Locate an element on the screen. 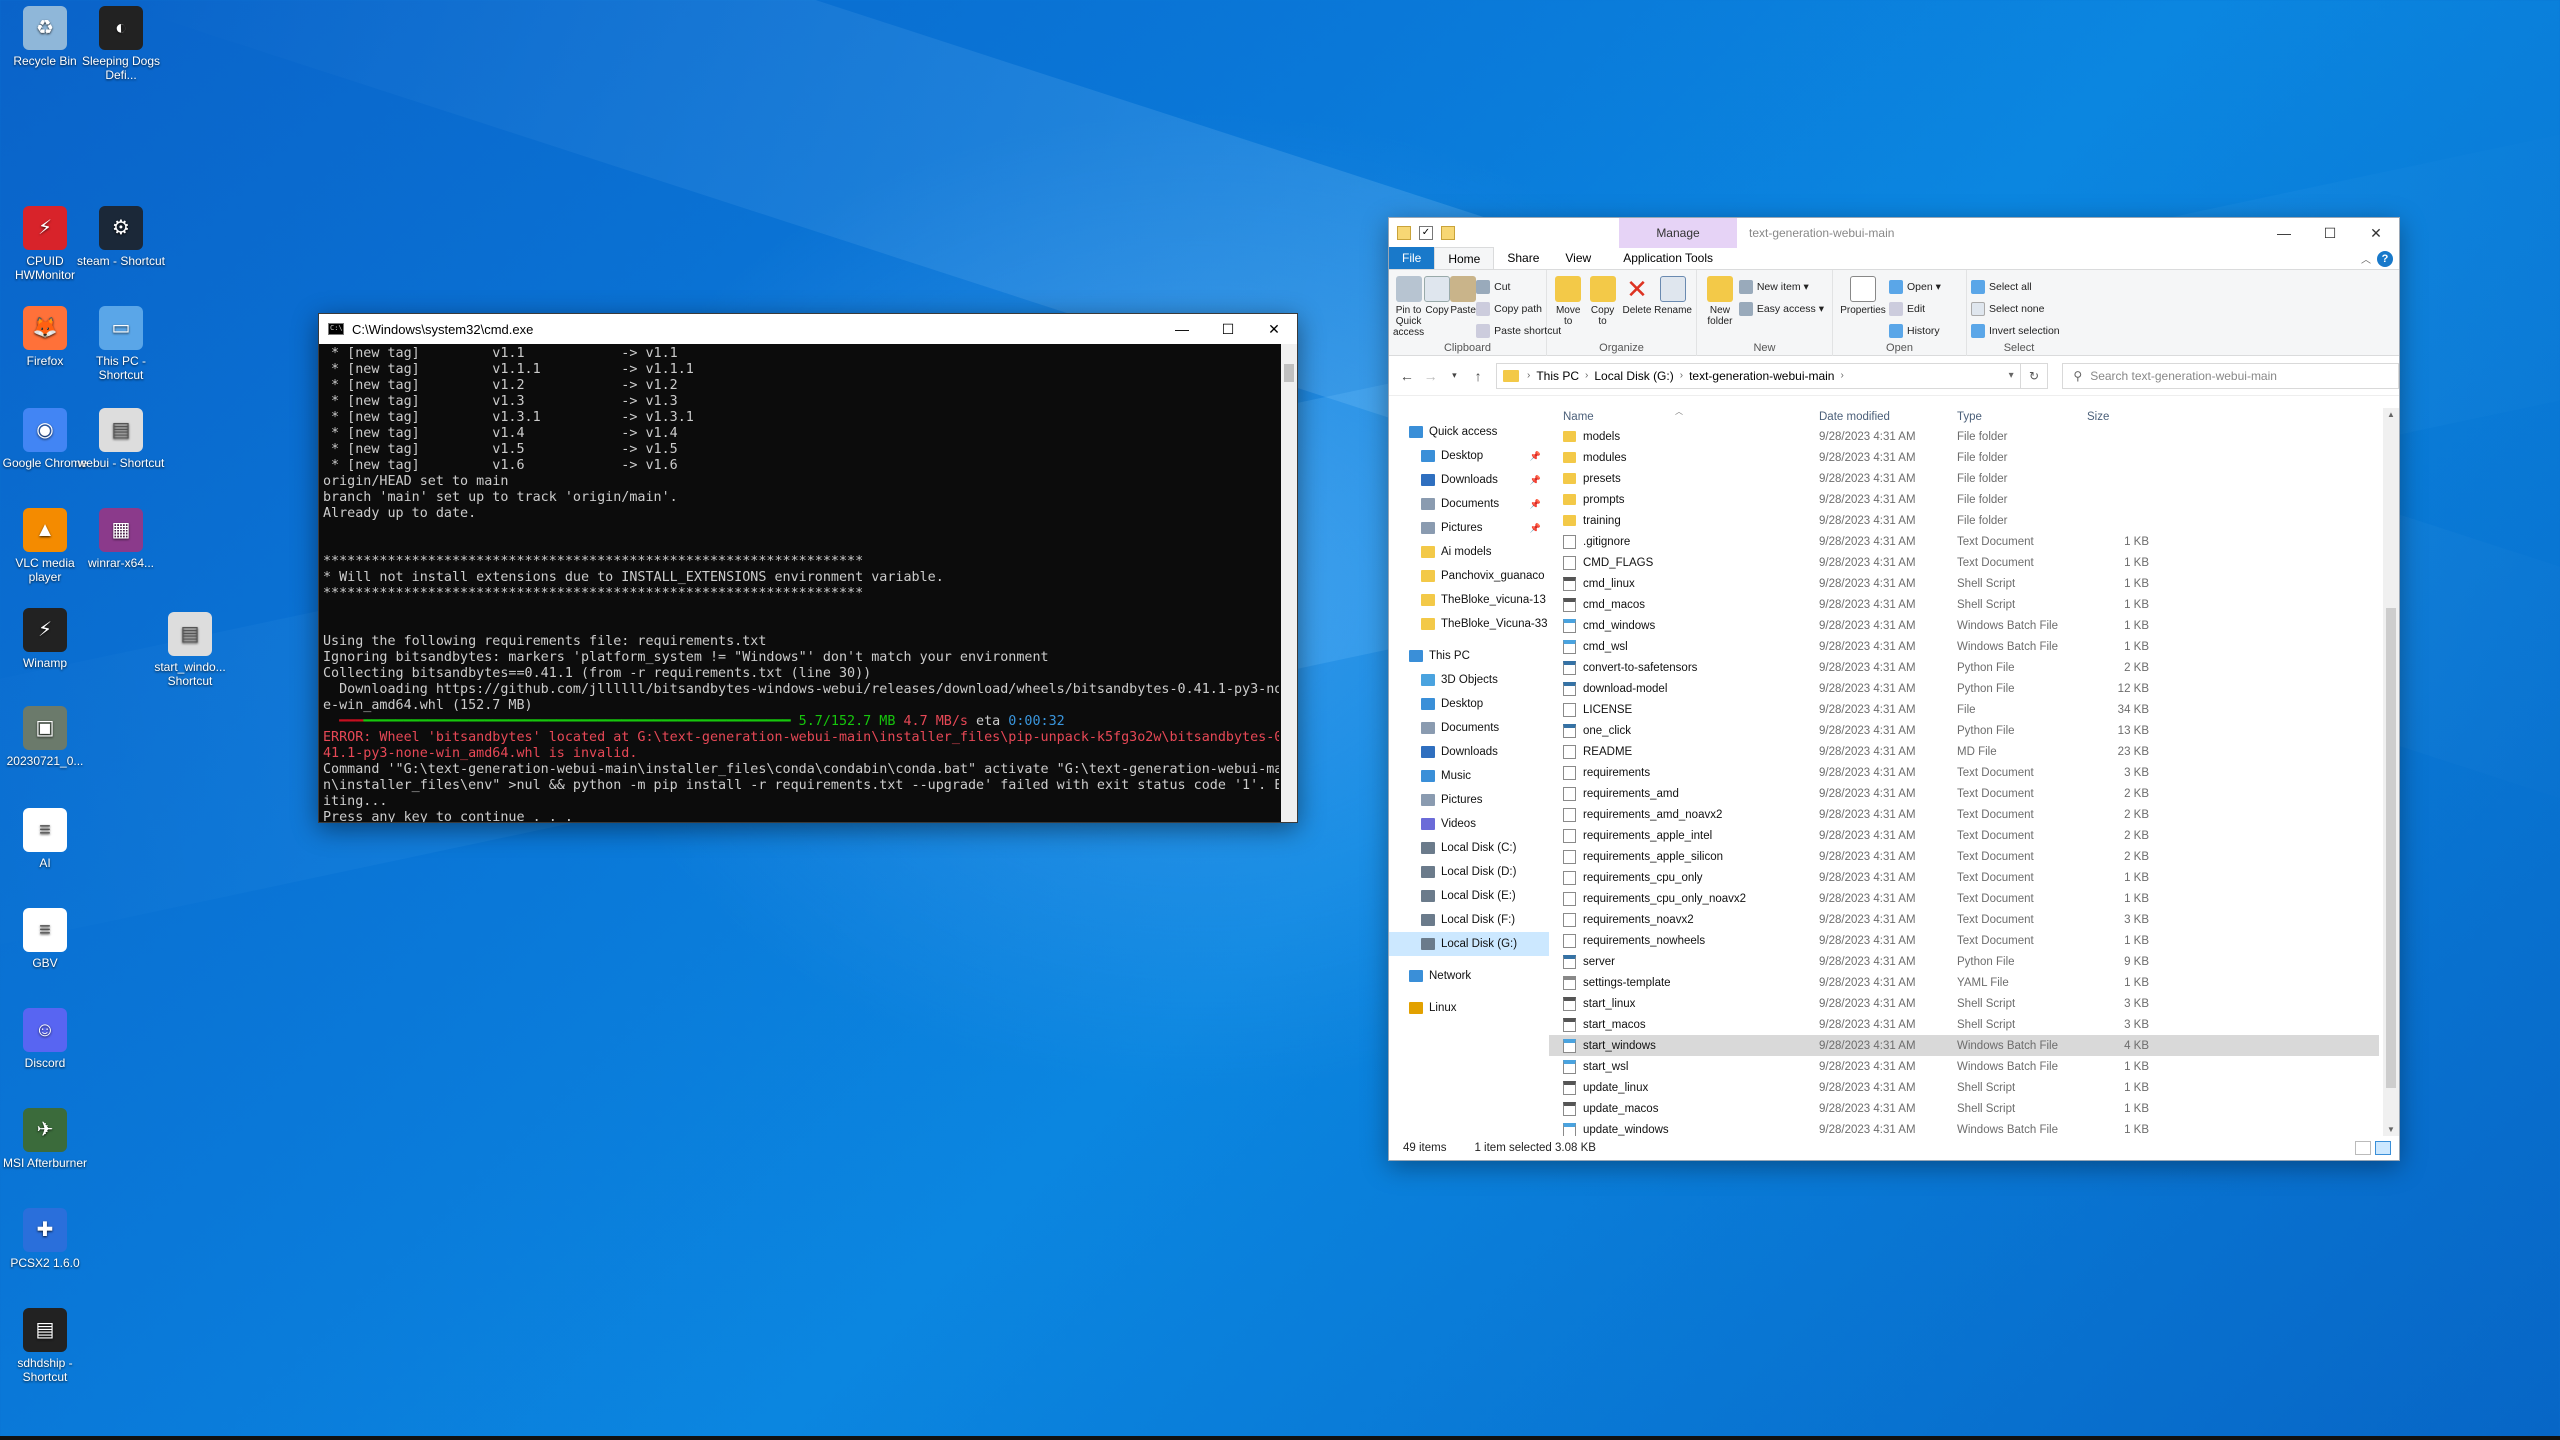  table-row: training 9/28/2023 4:31 AM File folder is located at coordinates (1964, 520).